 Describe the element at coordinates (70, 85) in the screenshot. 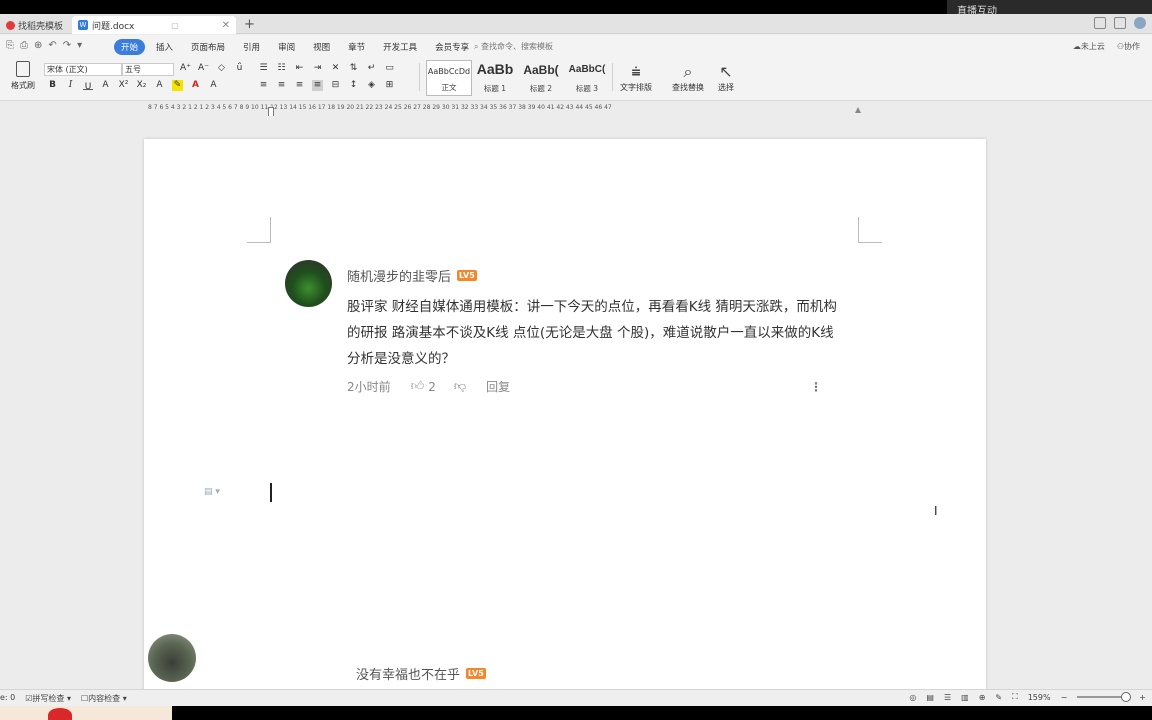

I see `italic-icon: I` at that location.